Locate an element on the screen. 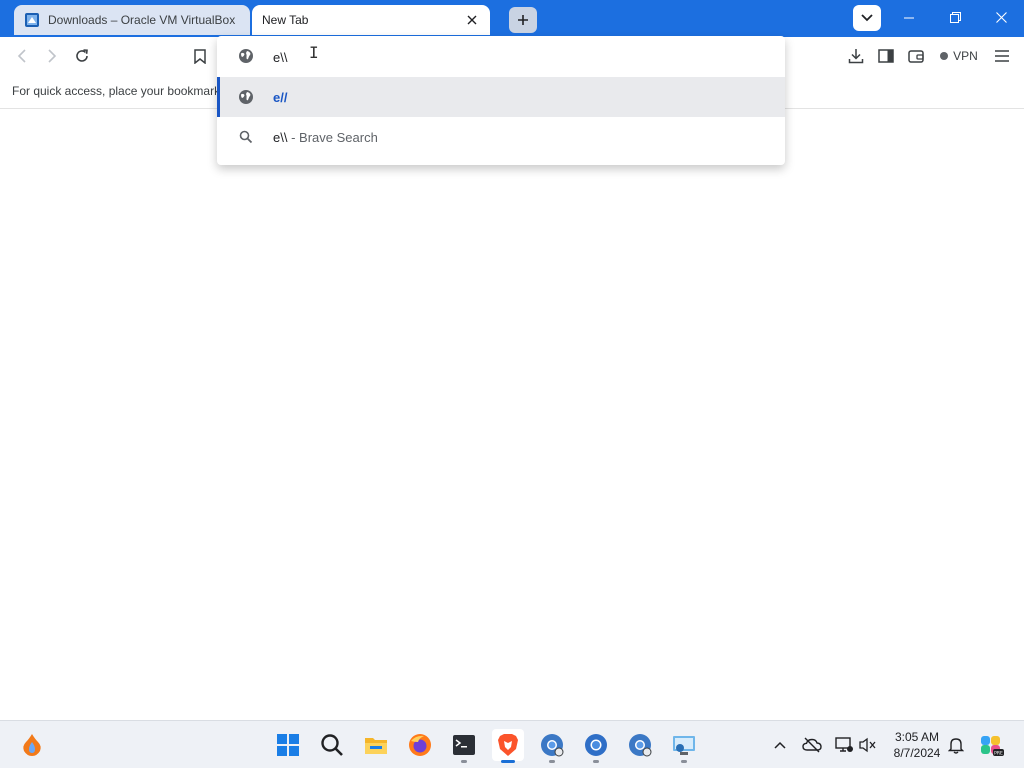  suggestion-url: e// is located at coordinates (501, 97).